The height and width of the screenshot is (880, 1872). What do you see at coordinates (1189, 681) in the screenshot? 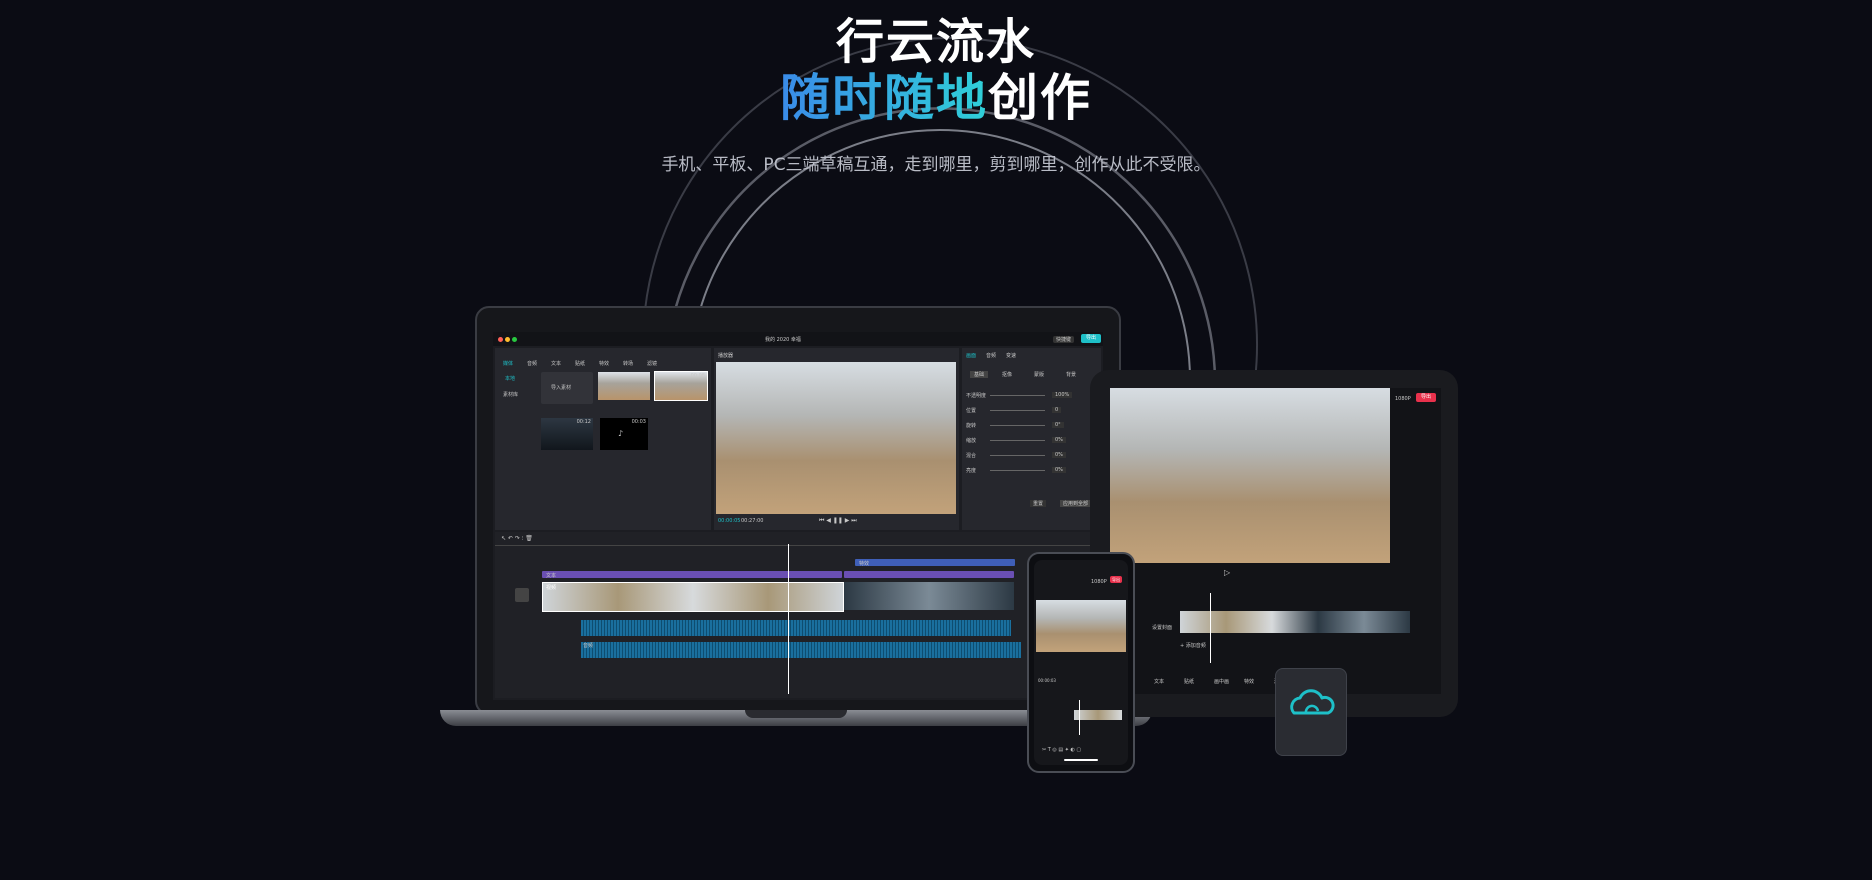
I see `tablet-tool: 贴纸` at bounding box center [1189, 681].